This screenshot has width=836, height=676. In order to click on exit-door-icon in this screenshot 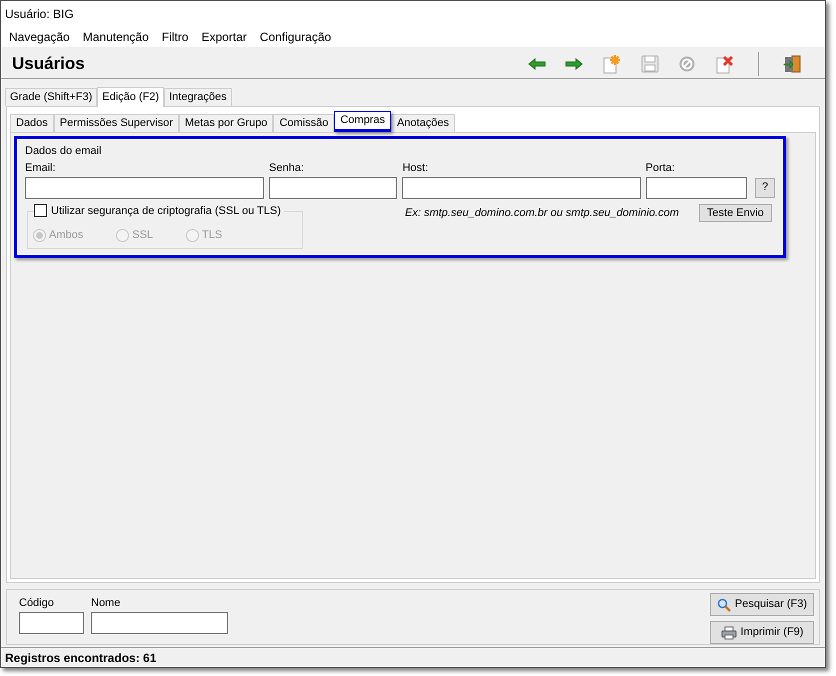, I will do `click(792, 64)`.